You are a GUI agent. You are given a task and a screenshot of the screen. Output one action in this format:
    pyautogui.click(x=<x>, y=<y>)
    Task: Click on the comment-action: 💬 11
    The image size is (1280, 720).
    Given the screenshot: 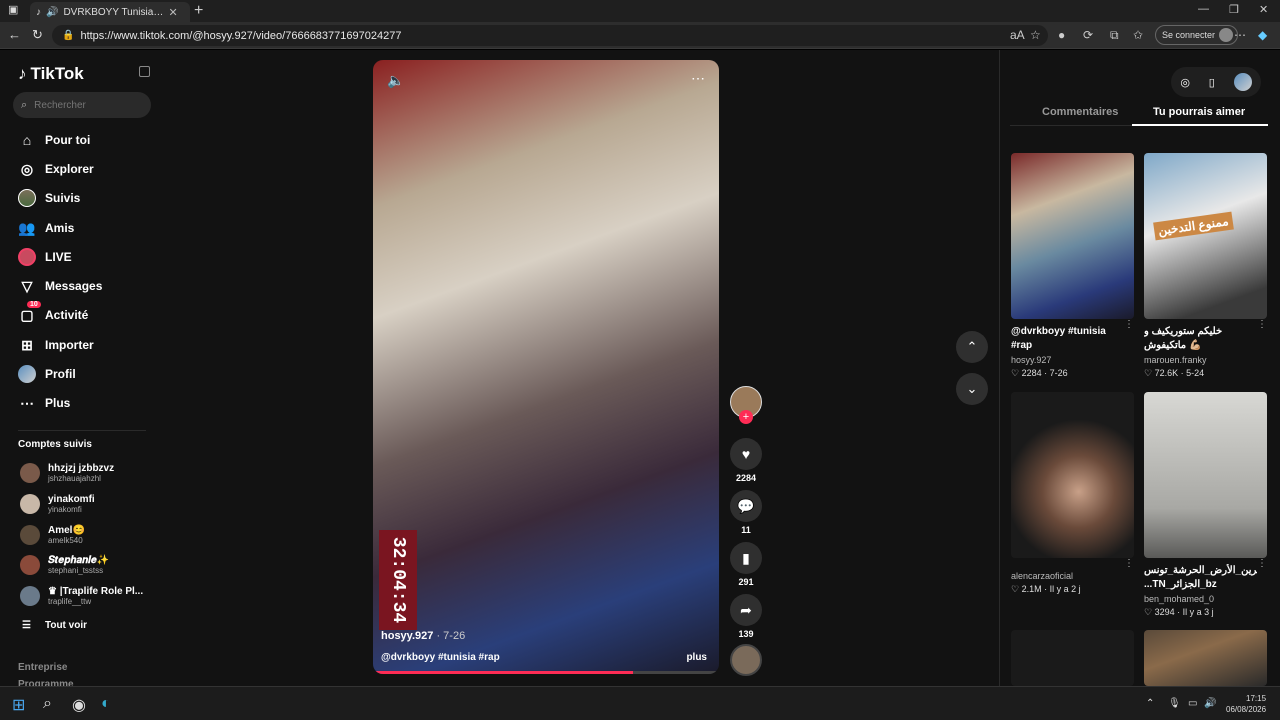 What is the action you would take?
    pyautogui.click(x=746, y=512)
    